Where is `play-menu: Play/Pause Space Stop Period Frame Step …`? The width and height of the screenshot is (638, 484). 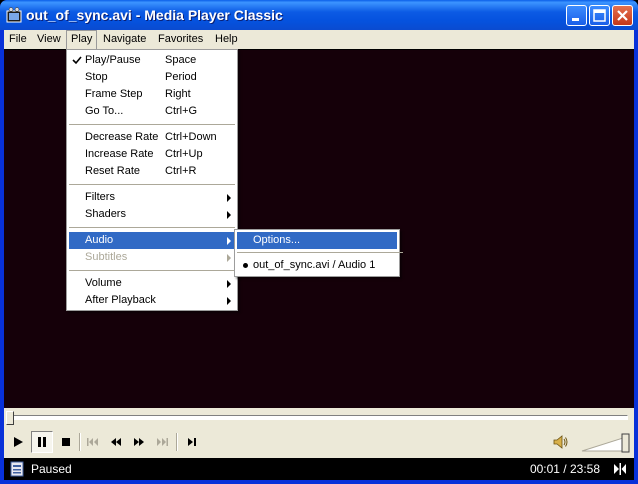 play-menu: Play/Pause Space Stop Period Frame Step … is located at coordinates (152, 180).